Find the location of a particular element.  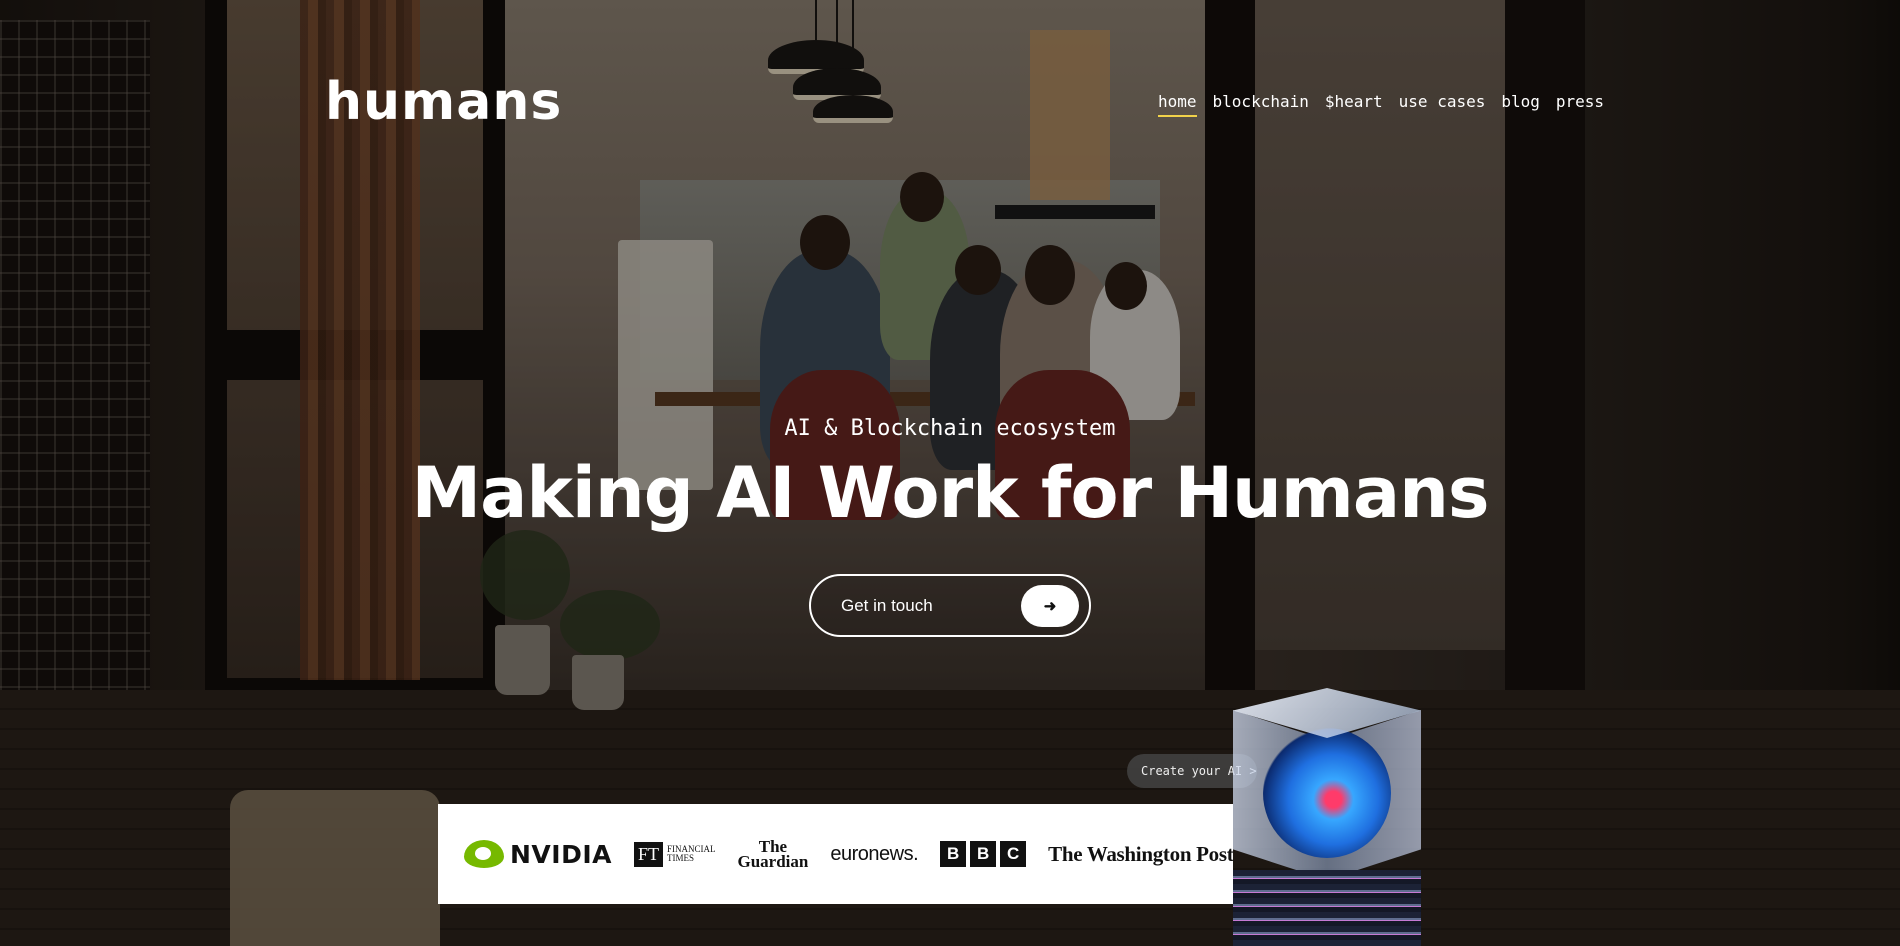

ft-wordmark: FINANCIAL TIMES is located at coordinates (691, 854).